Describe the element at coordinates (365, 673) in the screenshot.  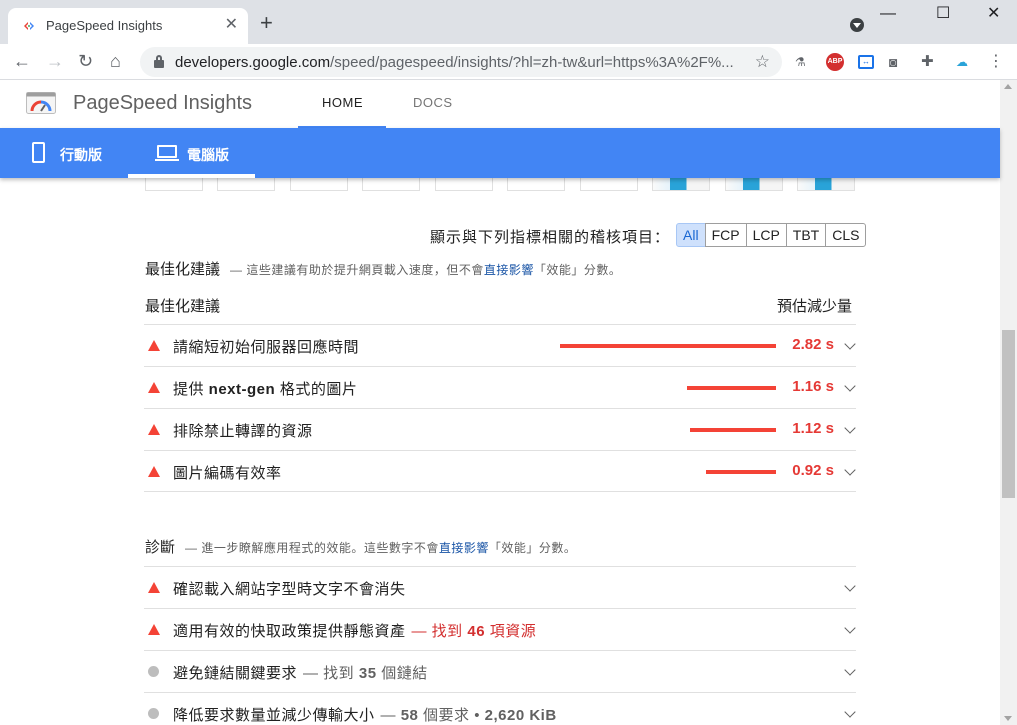
I see `diagnostic-detail: — 找到 35 個鏈結` at that location.